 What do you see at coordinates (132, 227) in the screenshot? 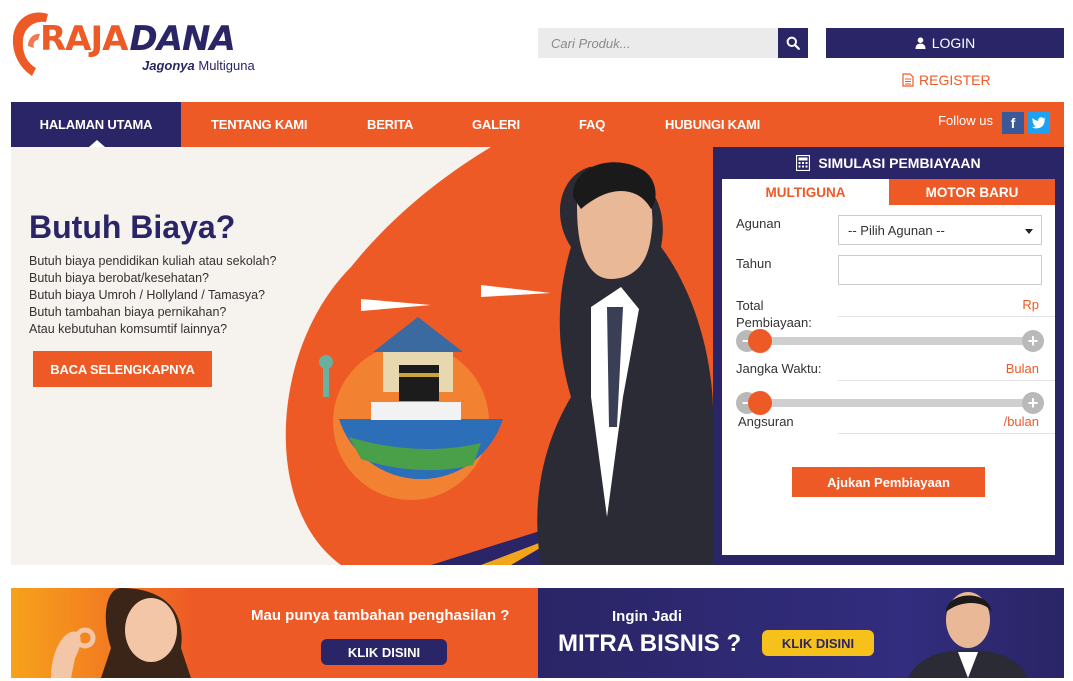
I see `hero-title: Butuh Biaya?` at bounding box center [132, 227].